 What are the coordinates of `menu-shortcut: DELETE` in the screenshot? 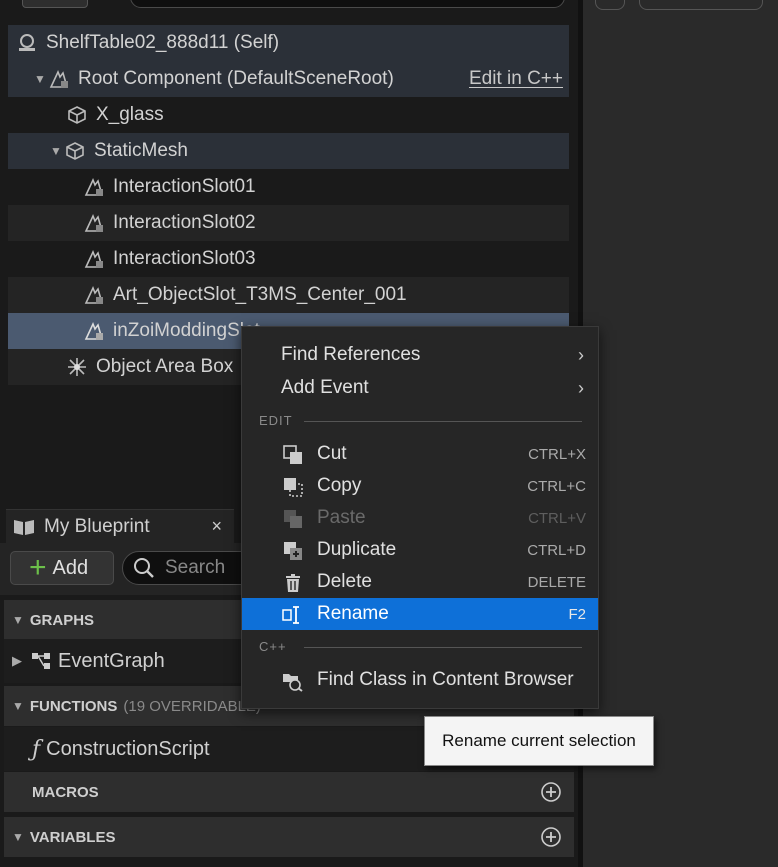 It's located at (556, 582).